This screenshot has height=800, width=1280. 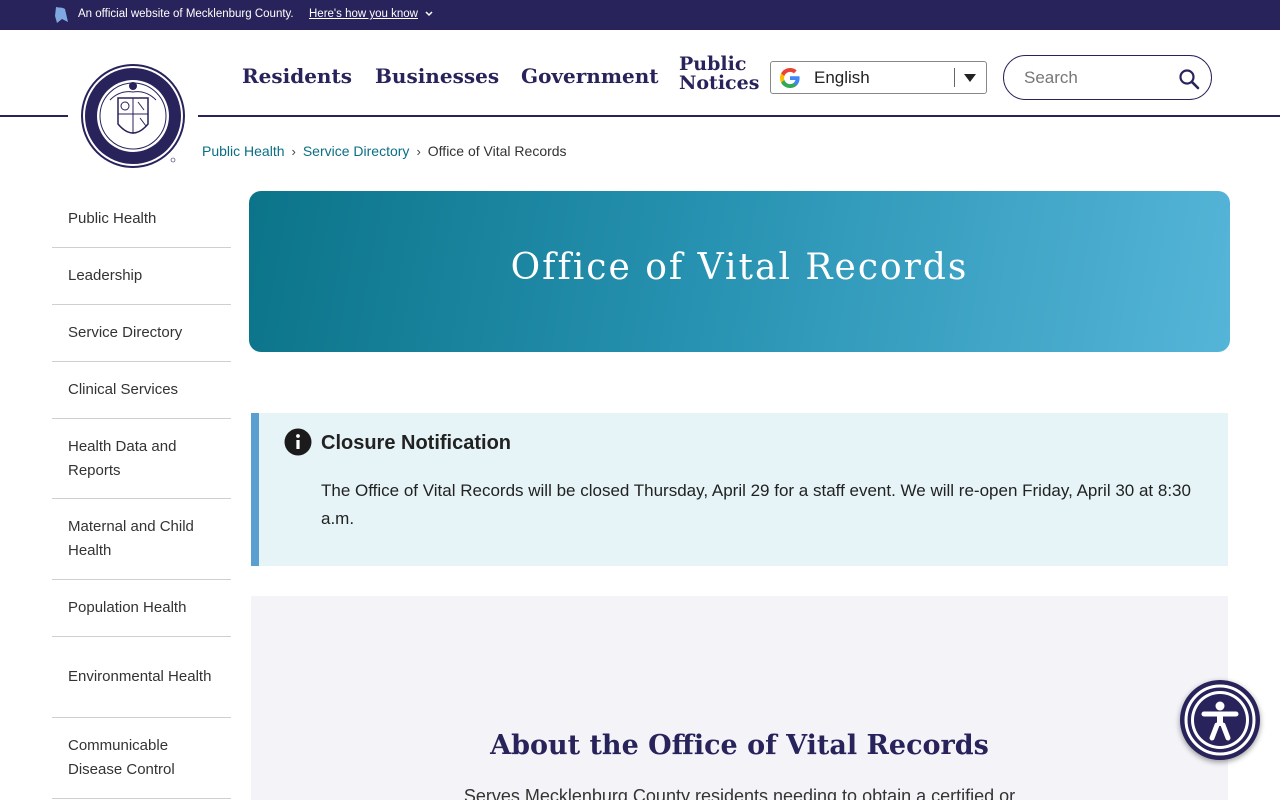 What do you see at coordinates (416, 443) in the screenshot?
I see `alert-title: Closure Notification` at bounding box center [416, 443].